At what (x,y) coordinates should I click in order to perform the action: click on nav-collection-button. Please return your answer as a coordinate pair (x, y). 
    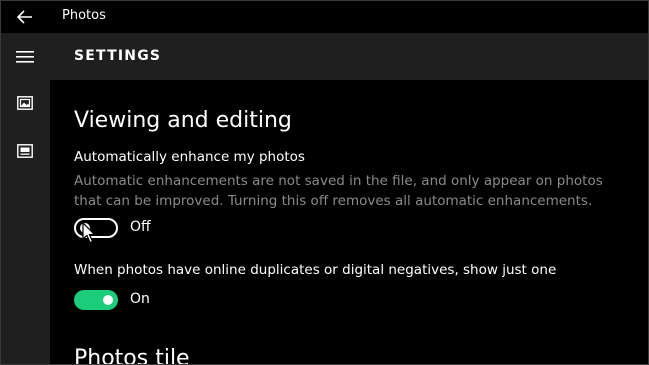
    Looking at the image, I should click on (25, 103).